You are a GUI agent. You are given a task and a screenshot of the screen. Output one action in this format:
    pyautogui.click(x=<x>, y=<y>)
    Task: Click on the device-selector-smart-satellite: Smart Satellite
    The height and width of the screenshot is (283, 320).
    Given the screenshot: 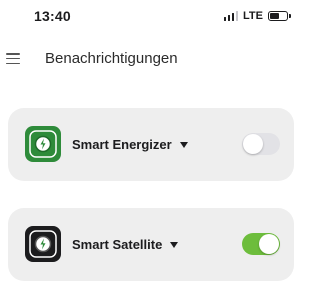 What is the action you would take?
    pyautogui.click(x=125, y=244)
    